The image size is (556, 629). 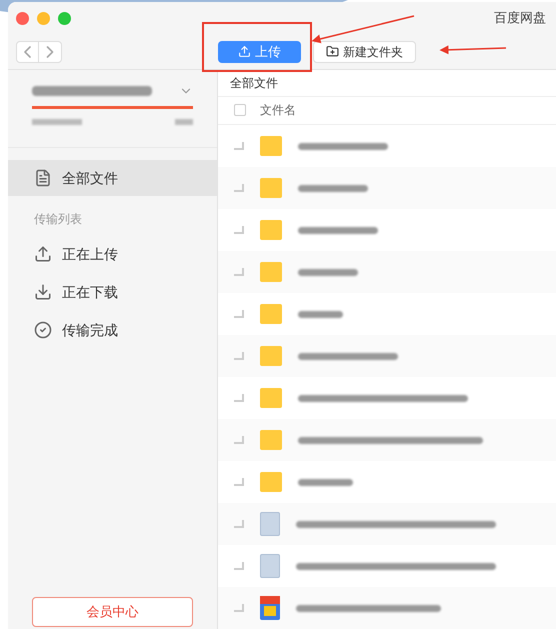 What do you see at coordinates (112, 330) in the screenshot?
I see `sidebar-item: 传输完成` at bounding box center [112, 330].